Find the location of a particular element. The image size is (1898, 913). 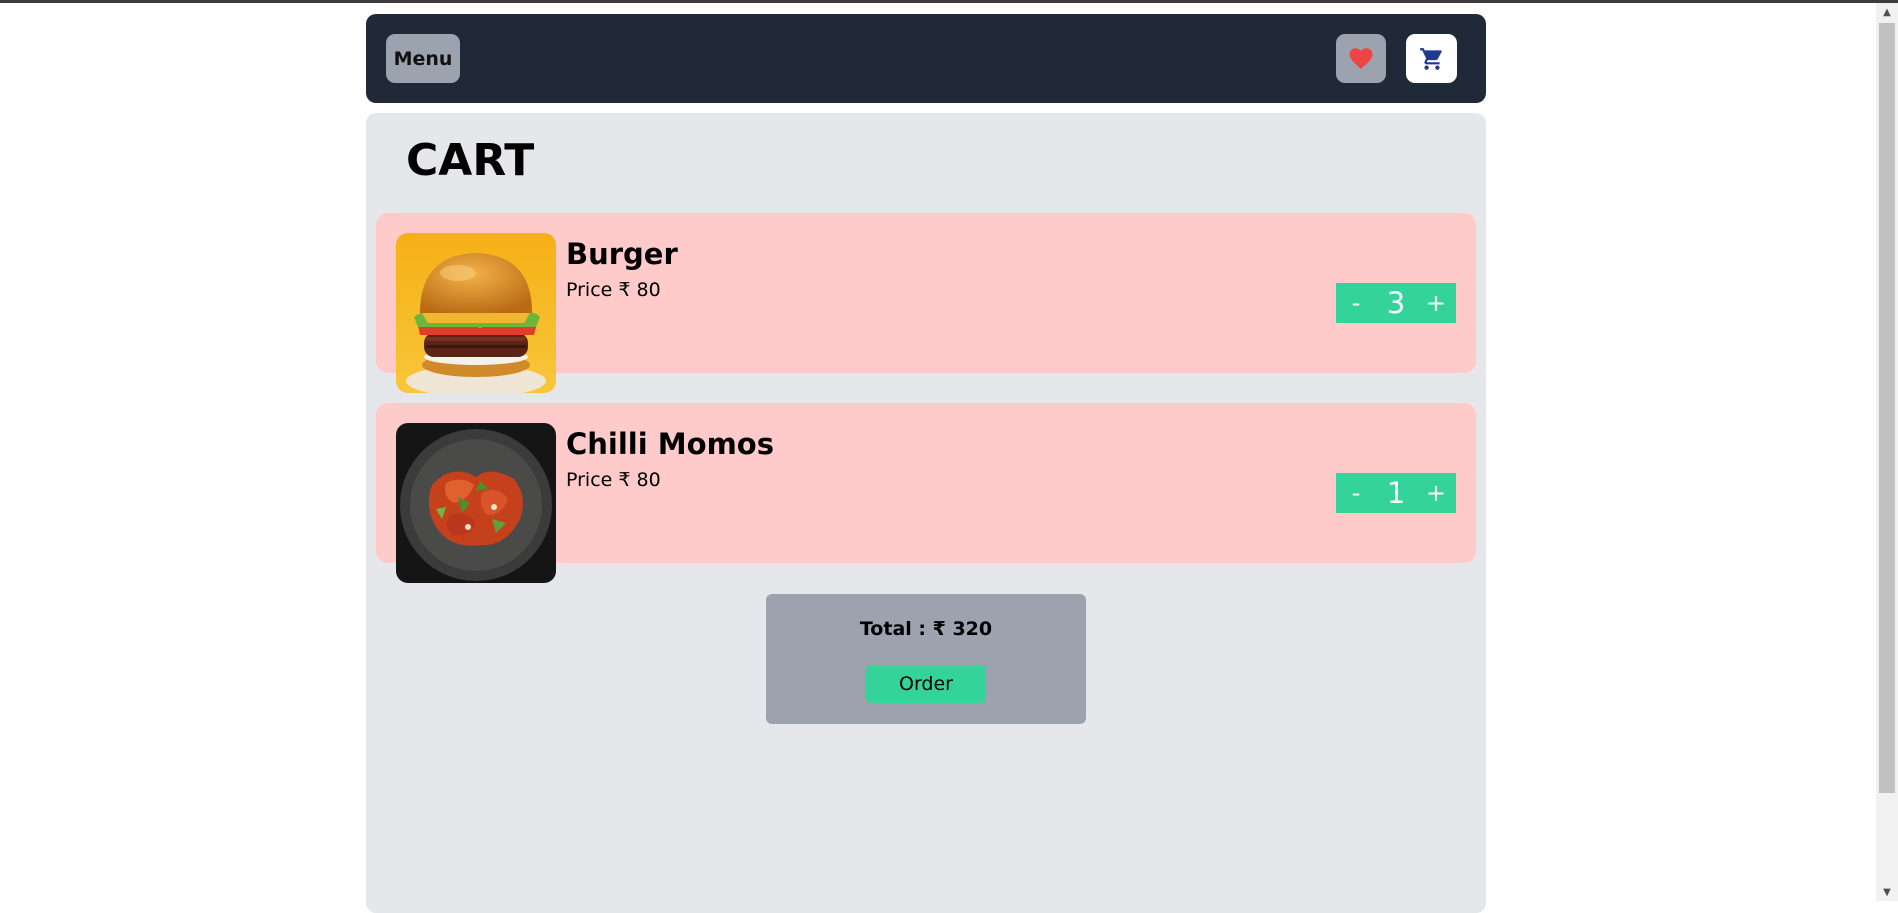

order-summary: Total : ₹ 320 Order is located at coordinates (926, 659).